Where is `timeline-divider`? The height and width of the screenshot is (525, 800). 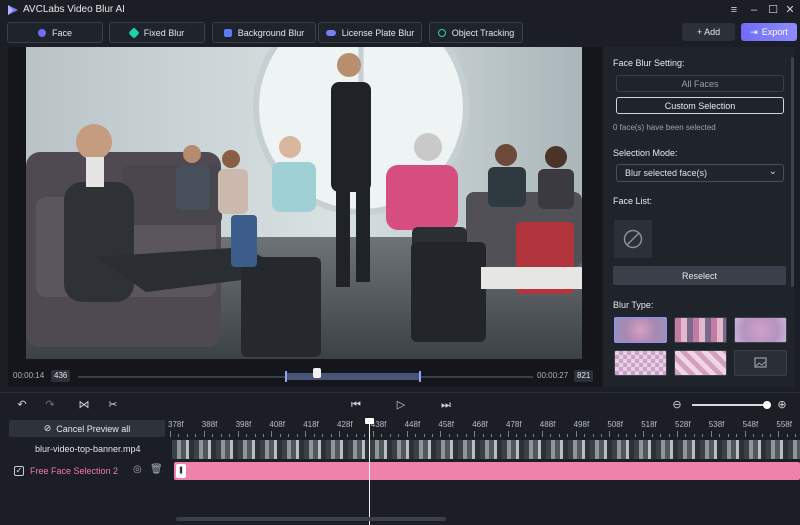 timeline-divider is located at coordinates (400, 392).